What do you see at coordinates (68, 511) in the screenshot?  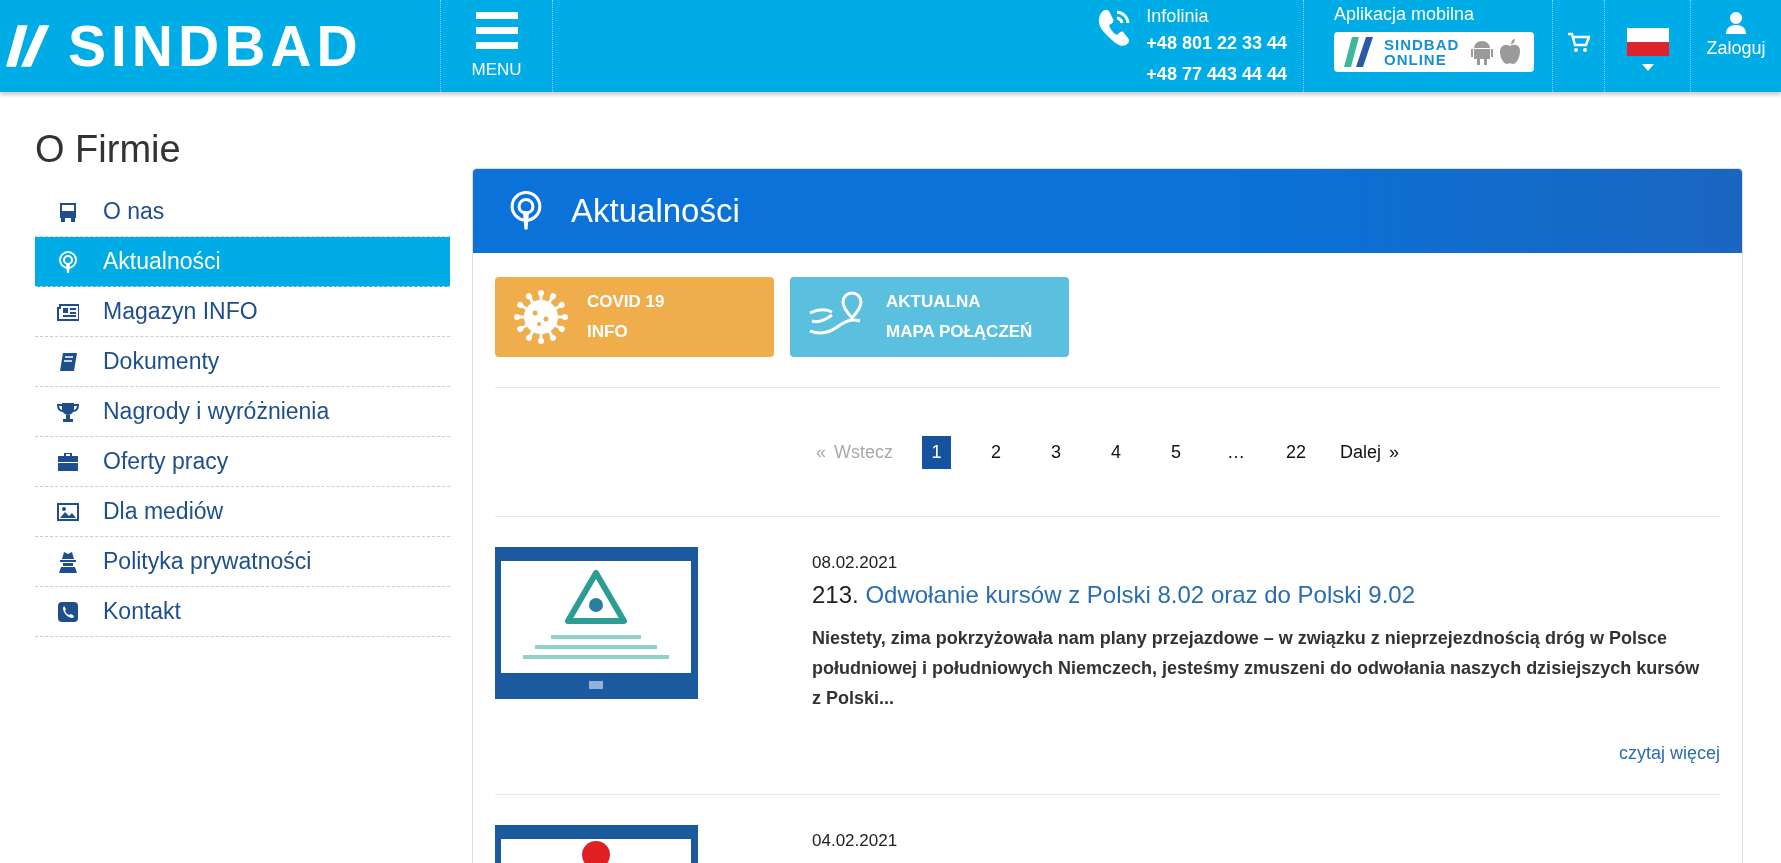 I see `image-icon` at bounding box center [68, 511].